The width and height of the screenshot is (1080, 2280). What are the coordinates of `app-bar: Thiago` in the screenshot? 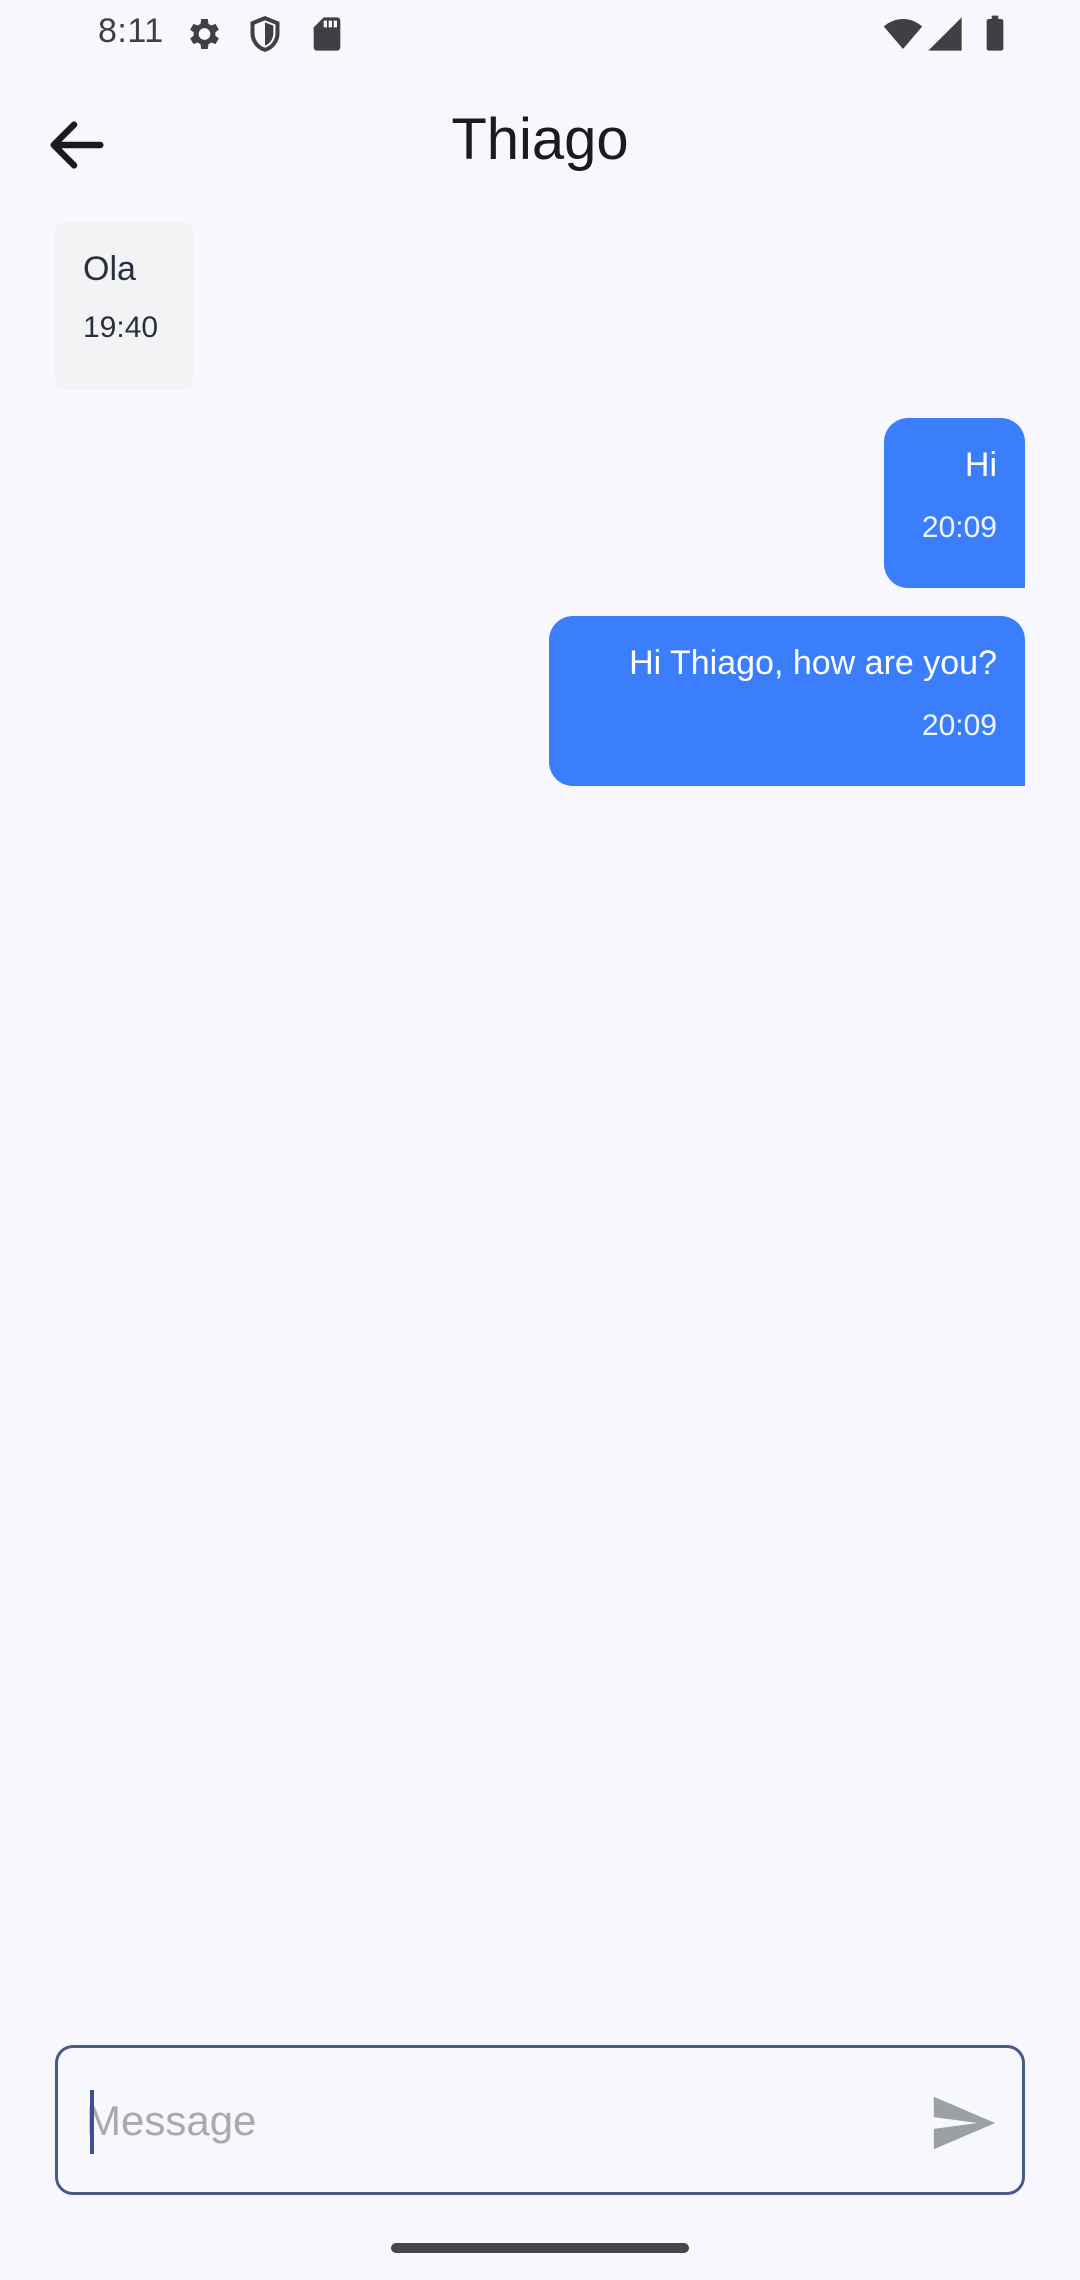 It's located at (540, 141).